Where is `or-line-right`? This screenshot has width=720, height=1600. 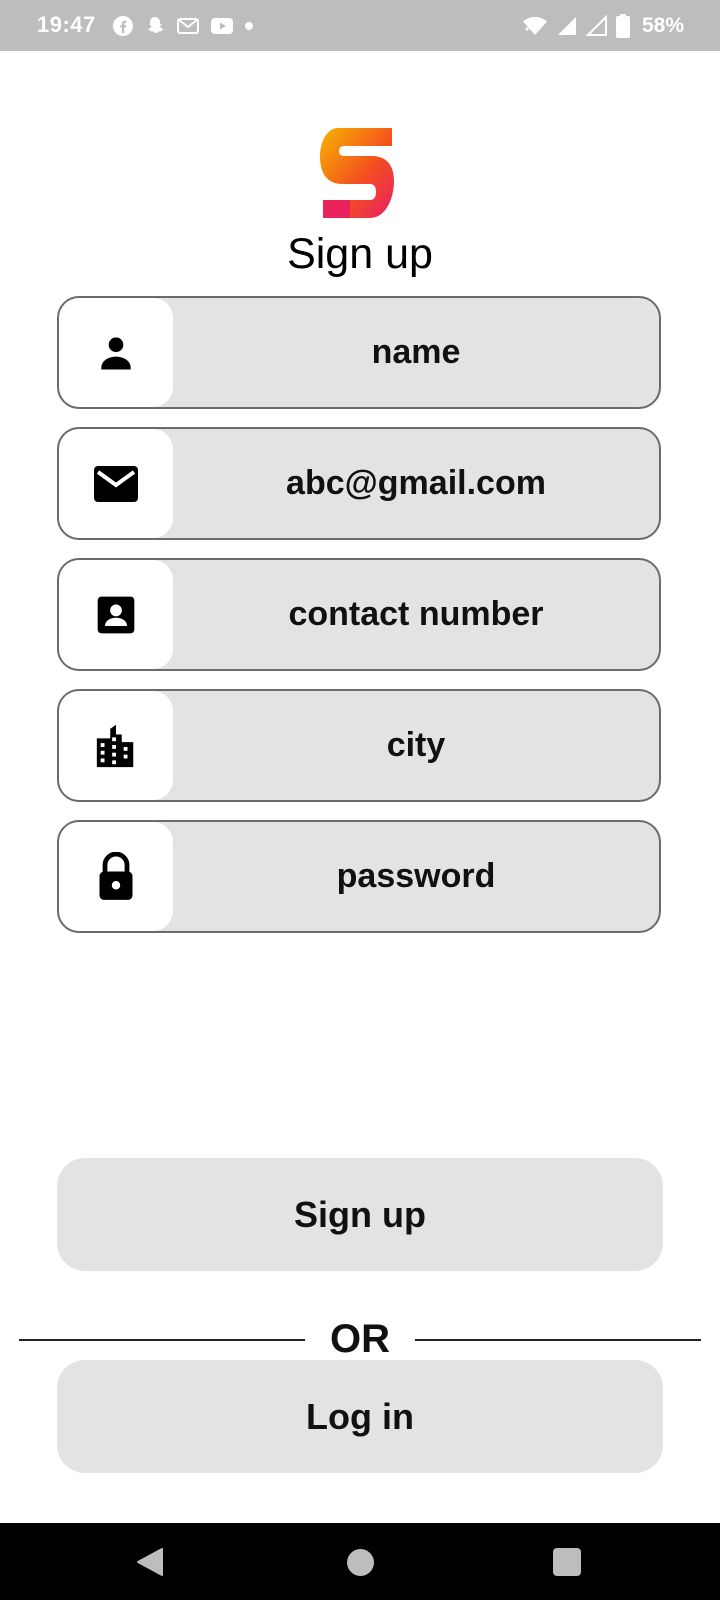
or-line-right is located at coordinates (558, 1340).